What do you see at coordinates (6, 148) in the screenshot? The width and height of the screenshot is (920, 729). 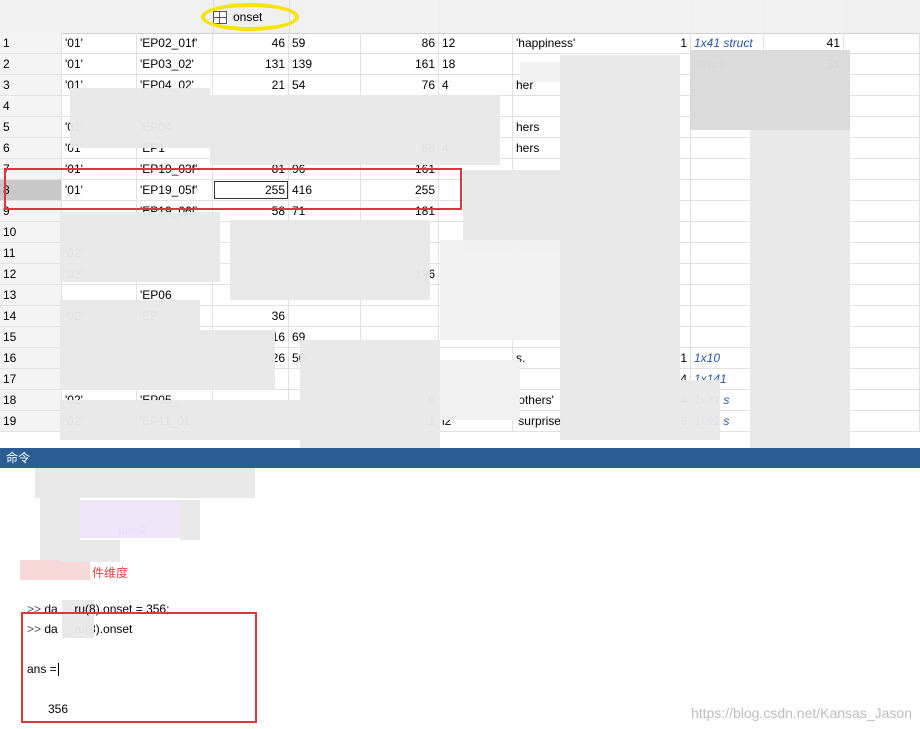 I see `cell-text: 6` at bounding box center [6, 148].